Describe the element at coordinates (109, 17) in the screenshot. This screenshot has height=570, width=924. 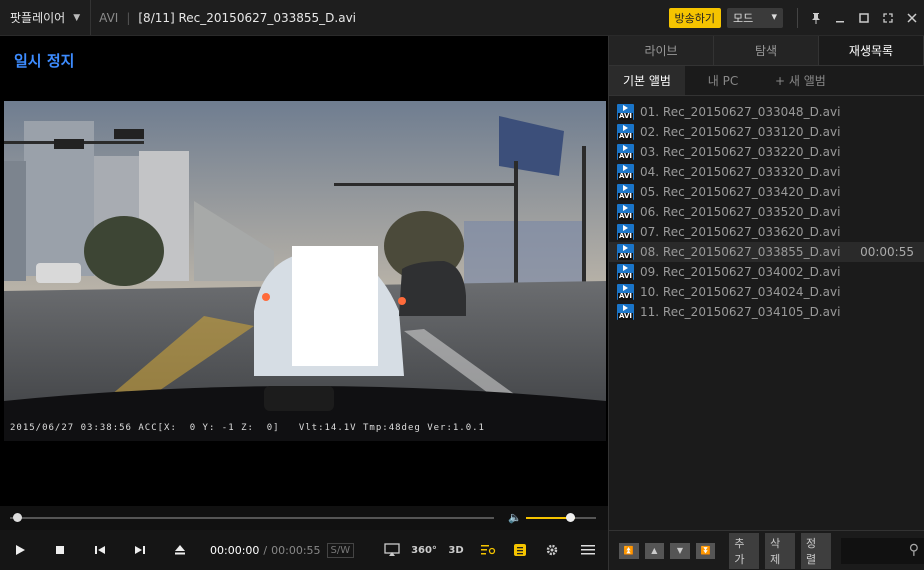
I see `format-label: AVI` at that location.